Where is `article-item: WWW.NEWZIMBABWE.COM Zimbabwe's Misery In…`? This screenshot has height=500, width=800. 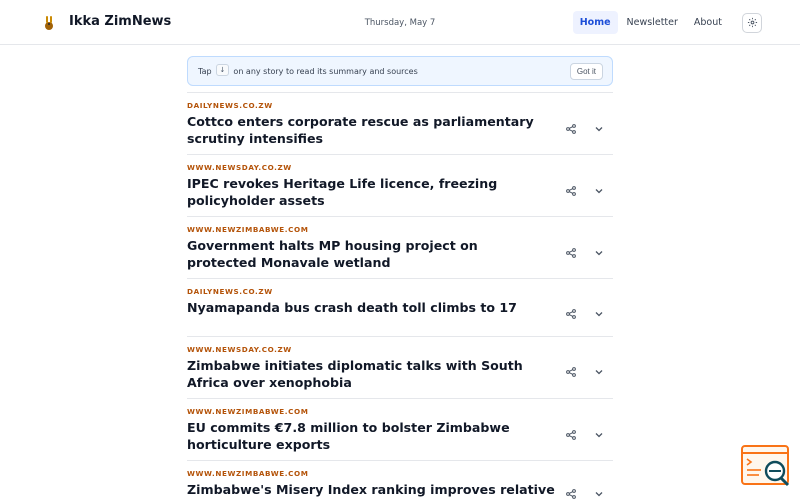 article-item: WWW.NEWZIMBABWE.COM Zimbabwe's Misery In… is located at coordinates (400, 480).